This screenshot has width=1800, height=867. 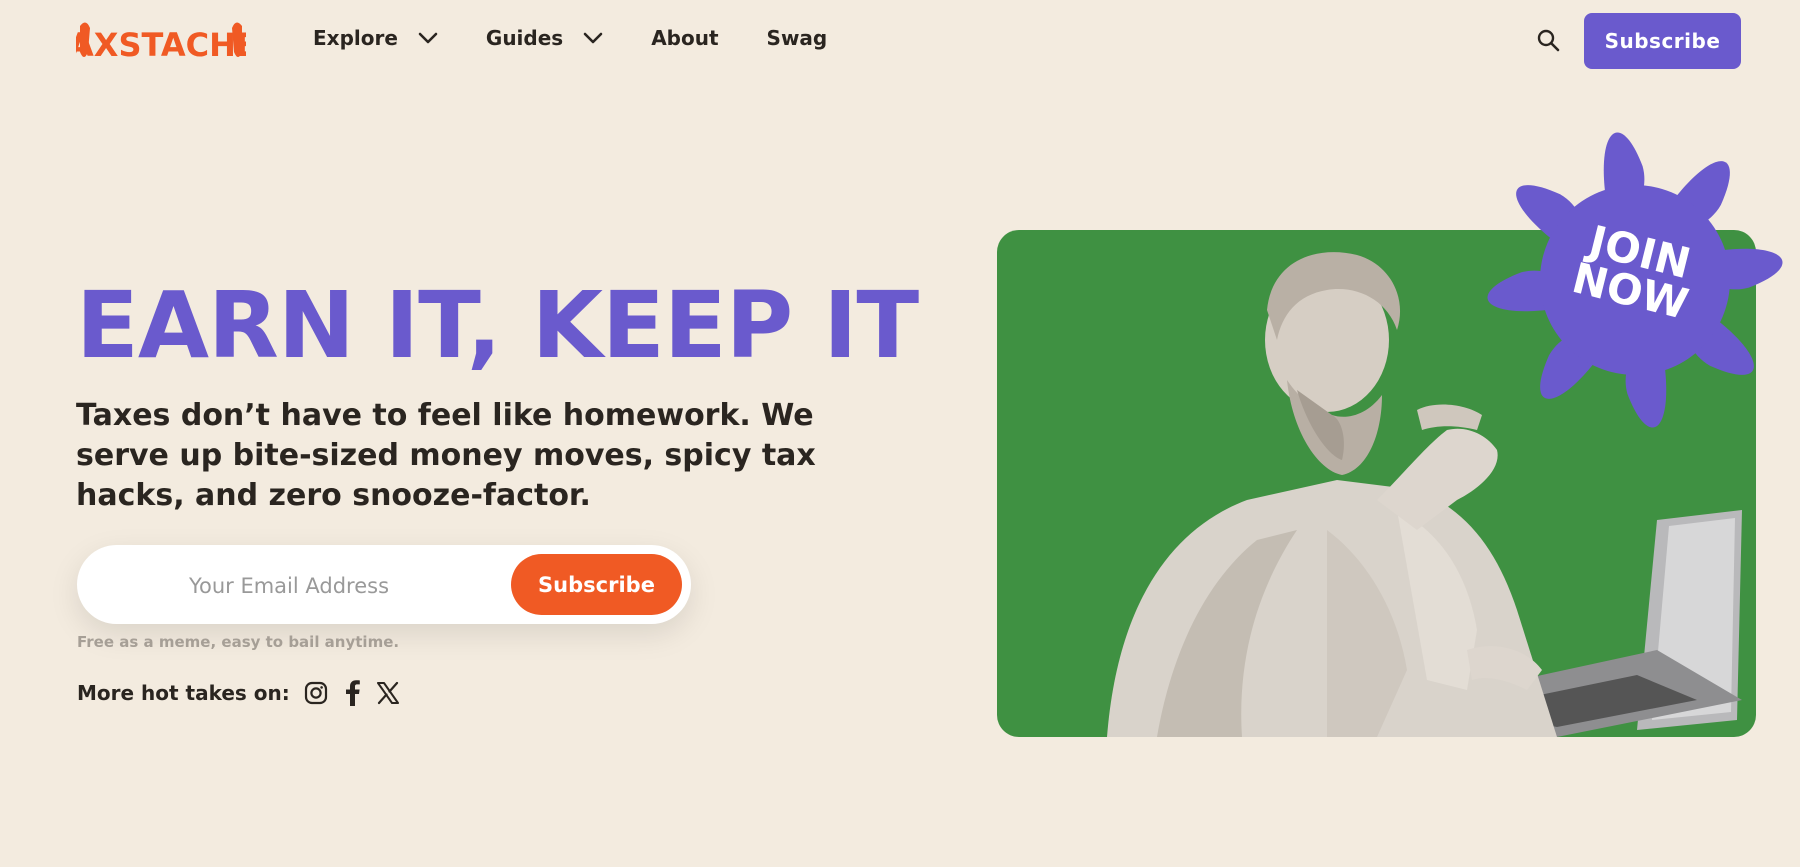 I want to click on nav-swag: Swag, so click(x=797, y=38).